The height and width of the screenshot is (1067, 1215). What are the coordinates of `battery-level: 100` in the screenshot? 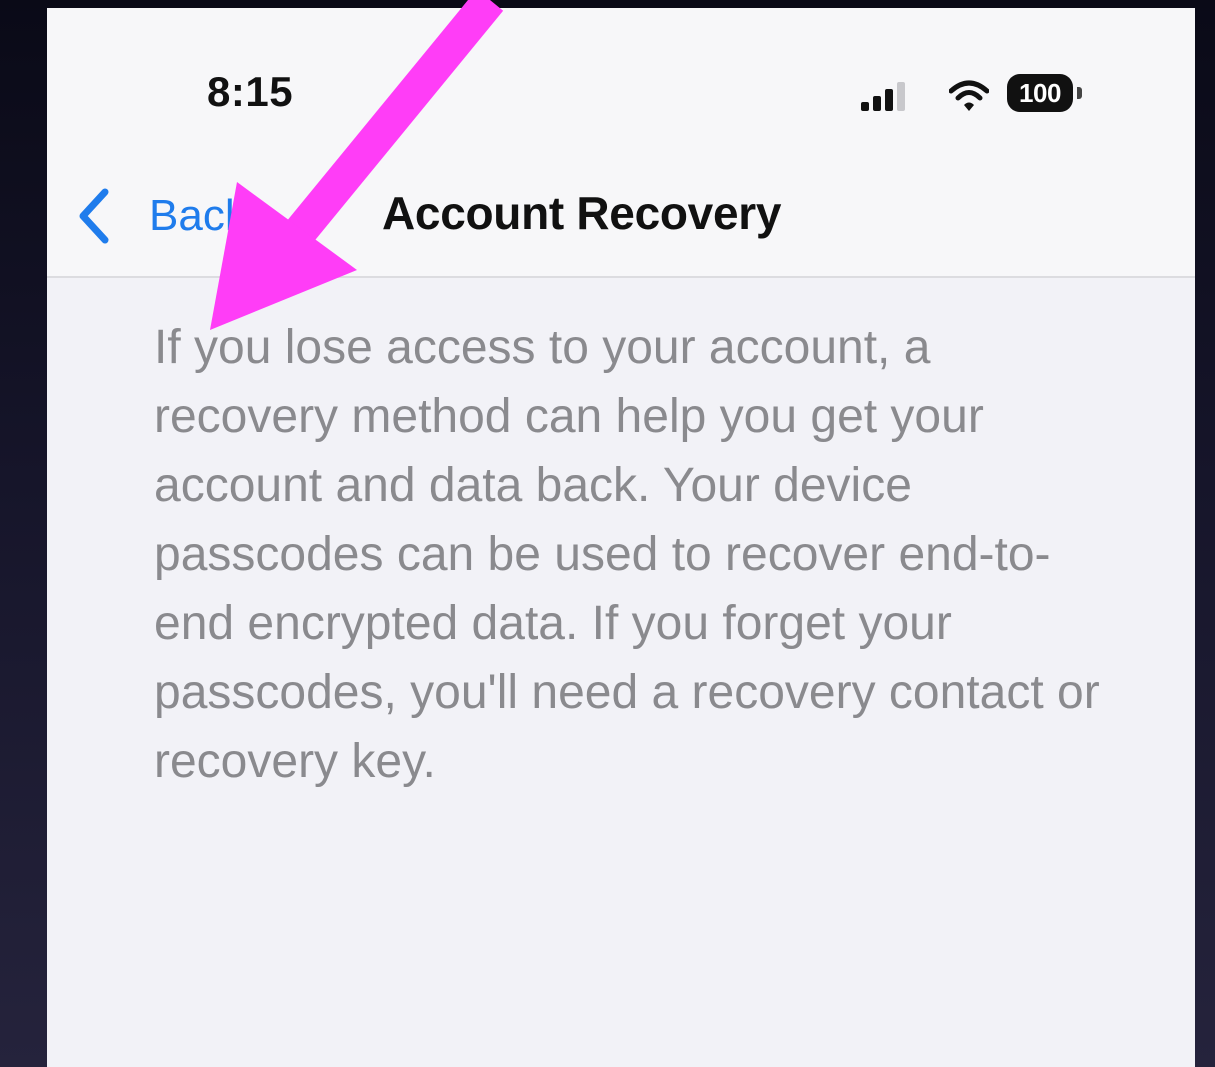 It's located at (1040, 92).